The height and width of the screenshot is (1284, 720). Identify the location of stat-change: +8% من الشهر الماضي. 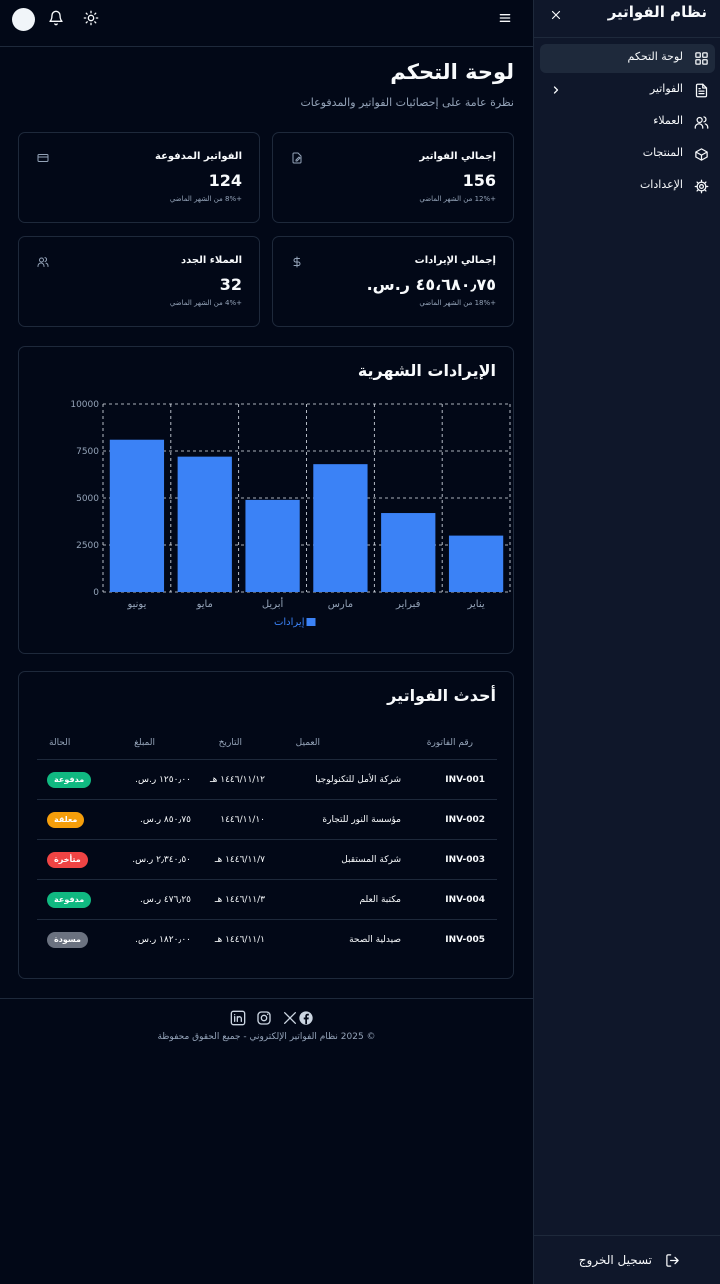
(205, 199).